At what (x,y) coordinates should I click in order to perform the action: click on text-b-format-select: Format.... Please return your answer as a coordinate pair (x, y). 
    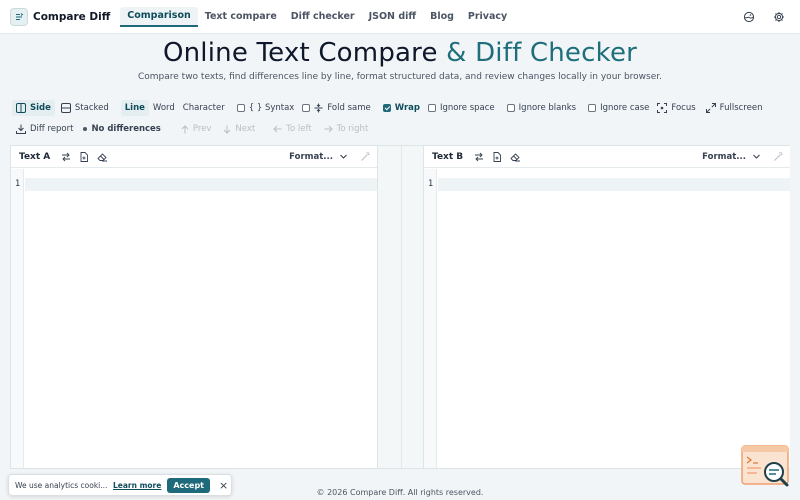
    Looking at the image, I should click on (724, 157).